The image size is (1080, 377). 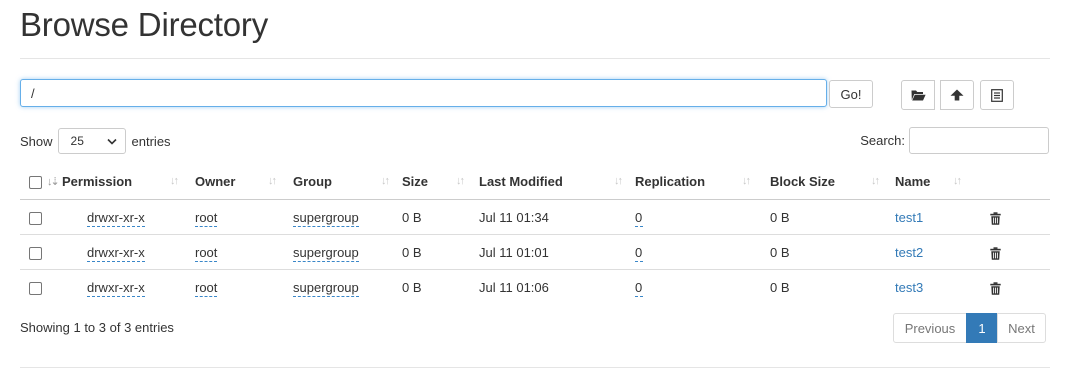 I want to click on create-directory-button, so click(x=918, y=95).